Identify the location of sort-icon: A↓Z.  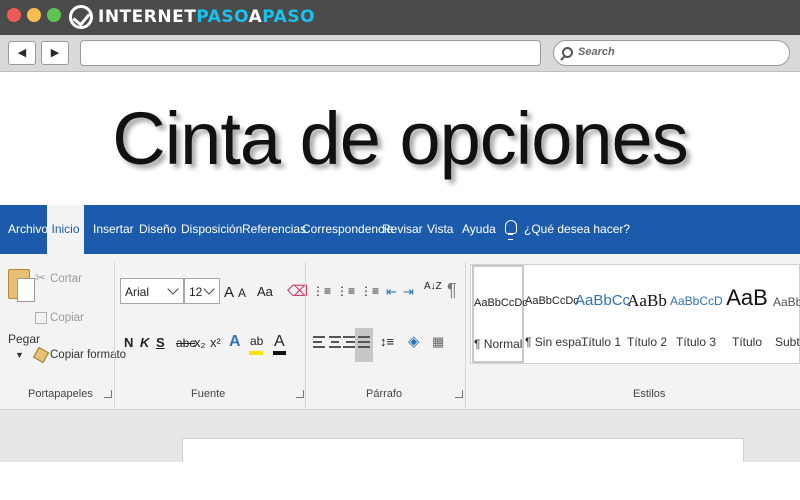
(433, 287).